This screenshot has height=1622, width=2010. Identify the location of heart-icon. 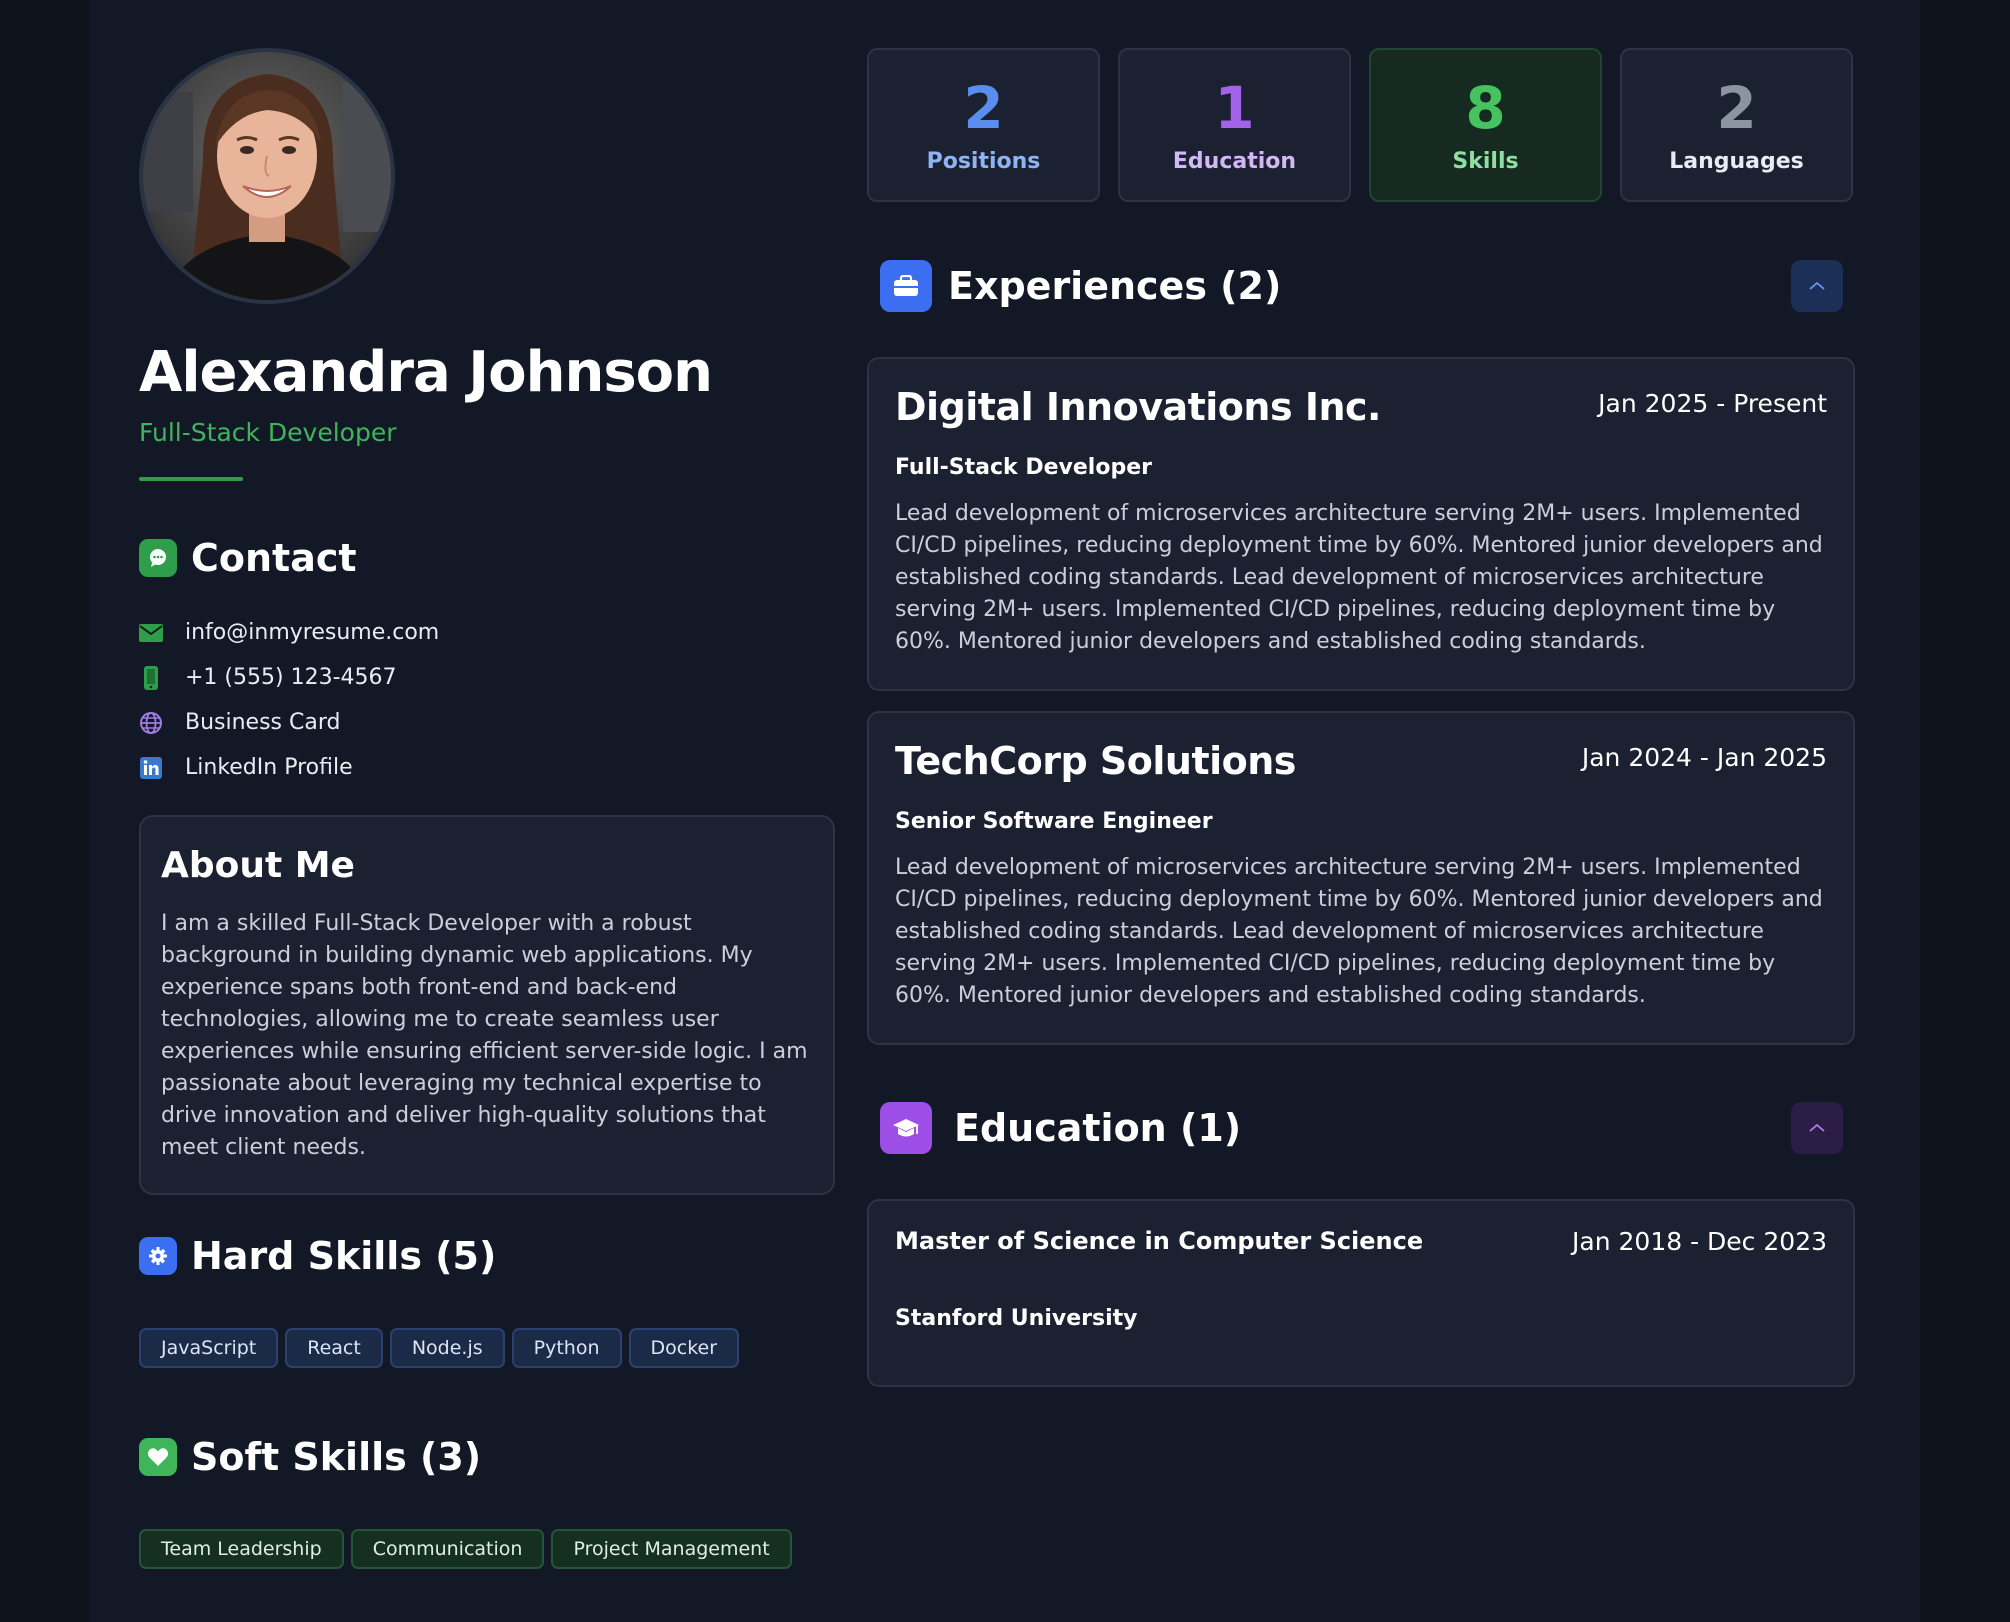
(158, 1457).